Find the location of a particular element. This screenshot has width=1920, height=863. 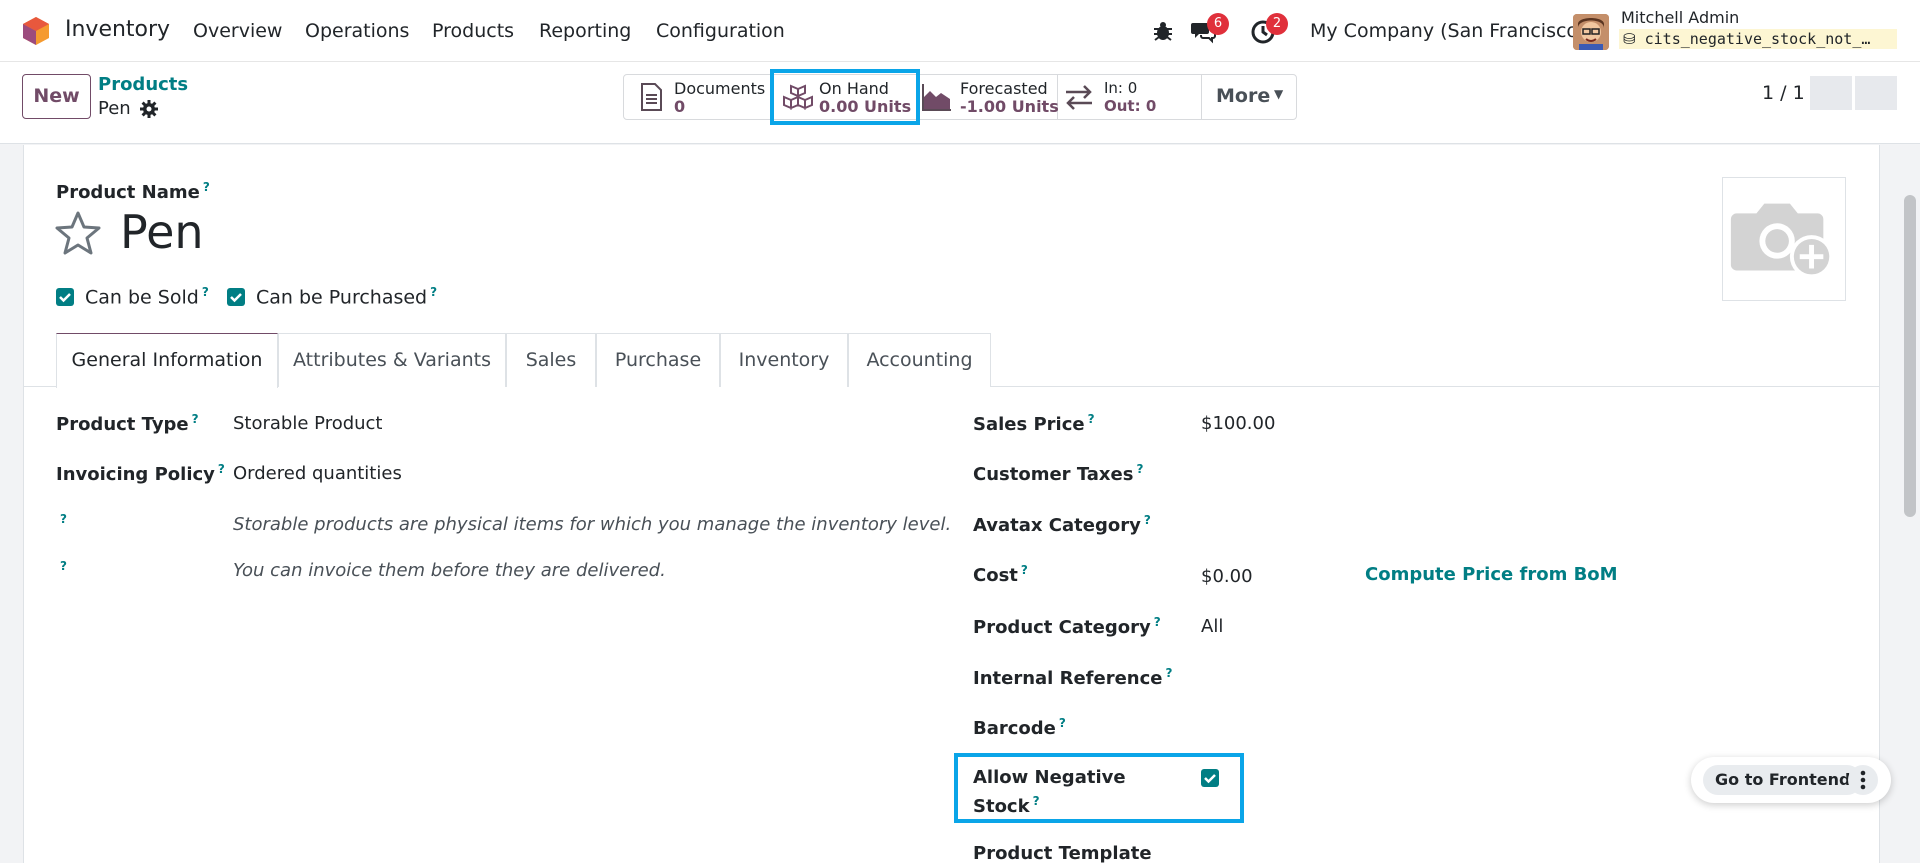

can-be-purchased-checkbox is located at coordinates (236, 297).